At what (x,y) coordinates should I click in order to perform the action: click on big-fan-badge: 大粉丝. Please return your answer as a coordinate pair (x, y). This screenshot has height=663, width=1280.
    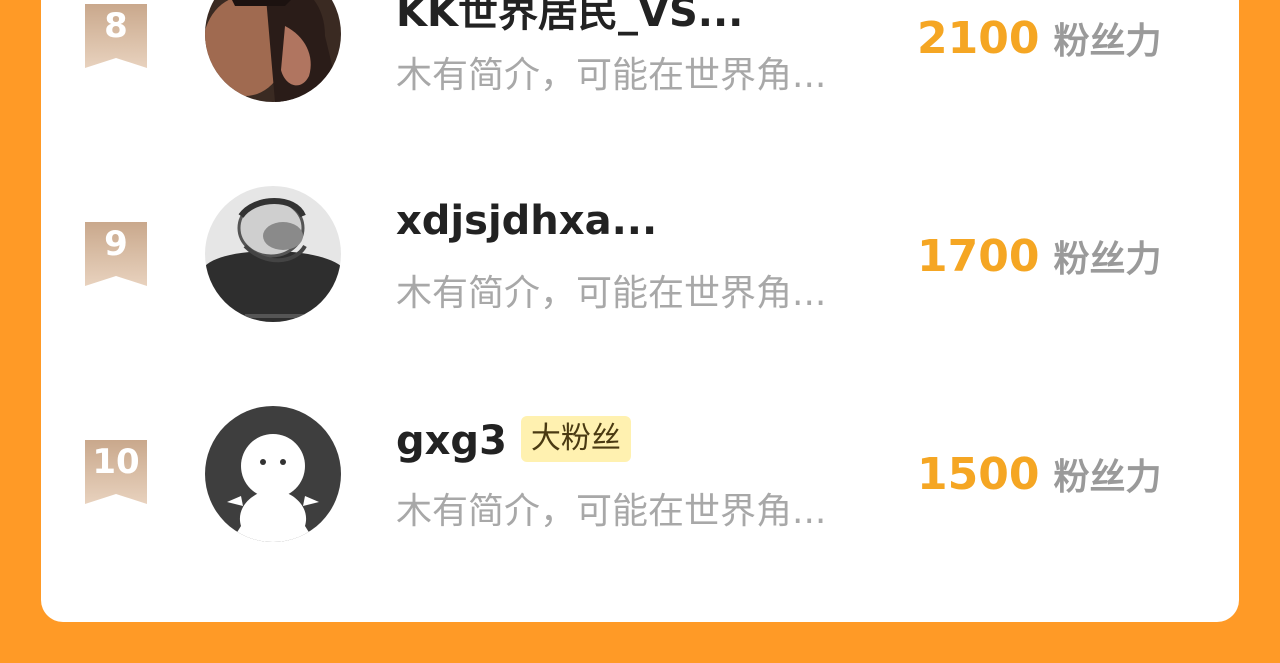
    Looking at the image, I should click on (575, 439).